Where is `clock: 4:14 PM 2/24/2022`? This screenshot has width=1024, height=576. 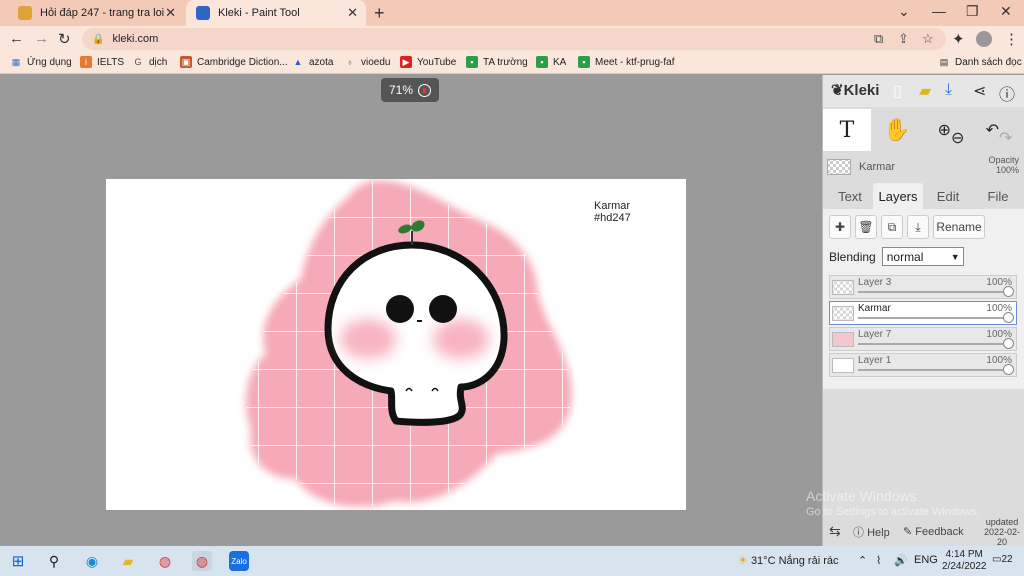 clock: 4:14 PM 2/24/2022 is located at coordinates (964, 561).